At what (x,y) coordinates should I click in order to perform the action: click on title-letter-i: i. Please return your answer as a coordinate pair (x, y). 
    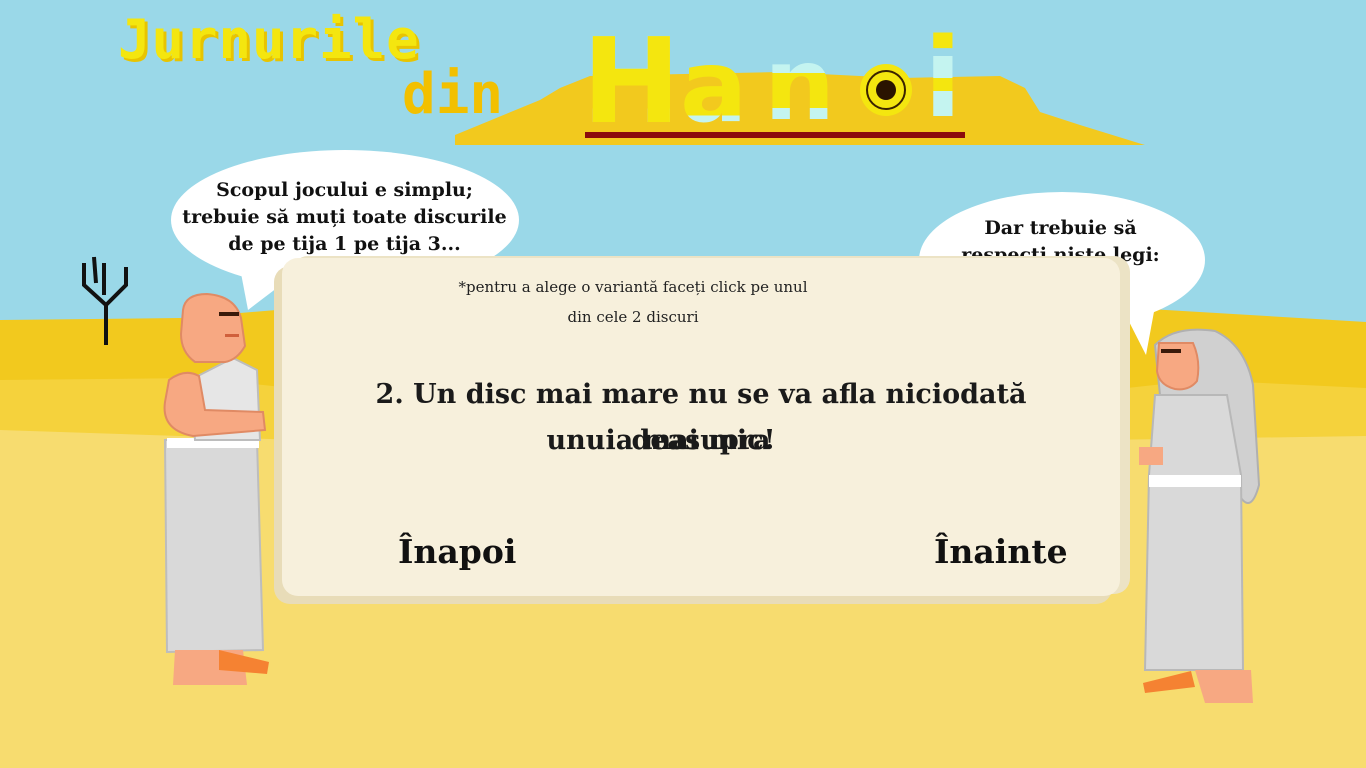
    Looking at the image, I should click on (943, 78).